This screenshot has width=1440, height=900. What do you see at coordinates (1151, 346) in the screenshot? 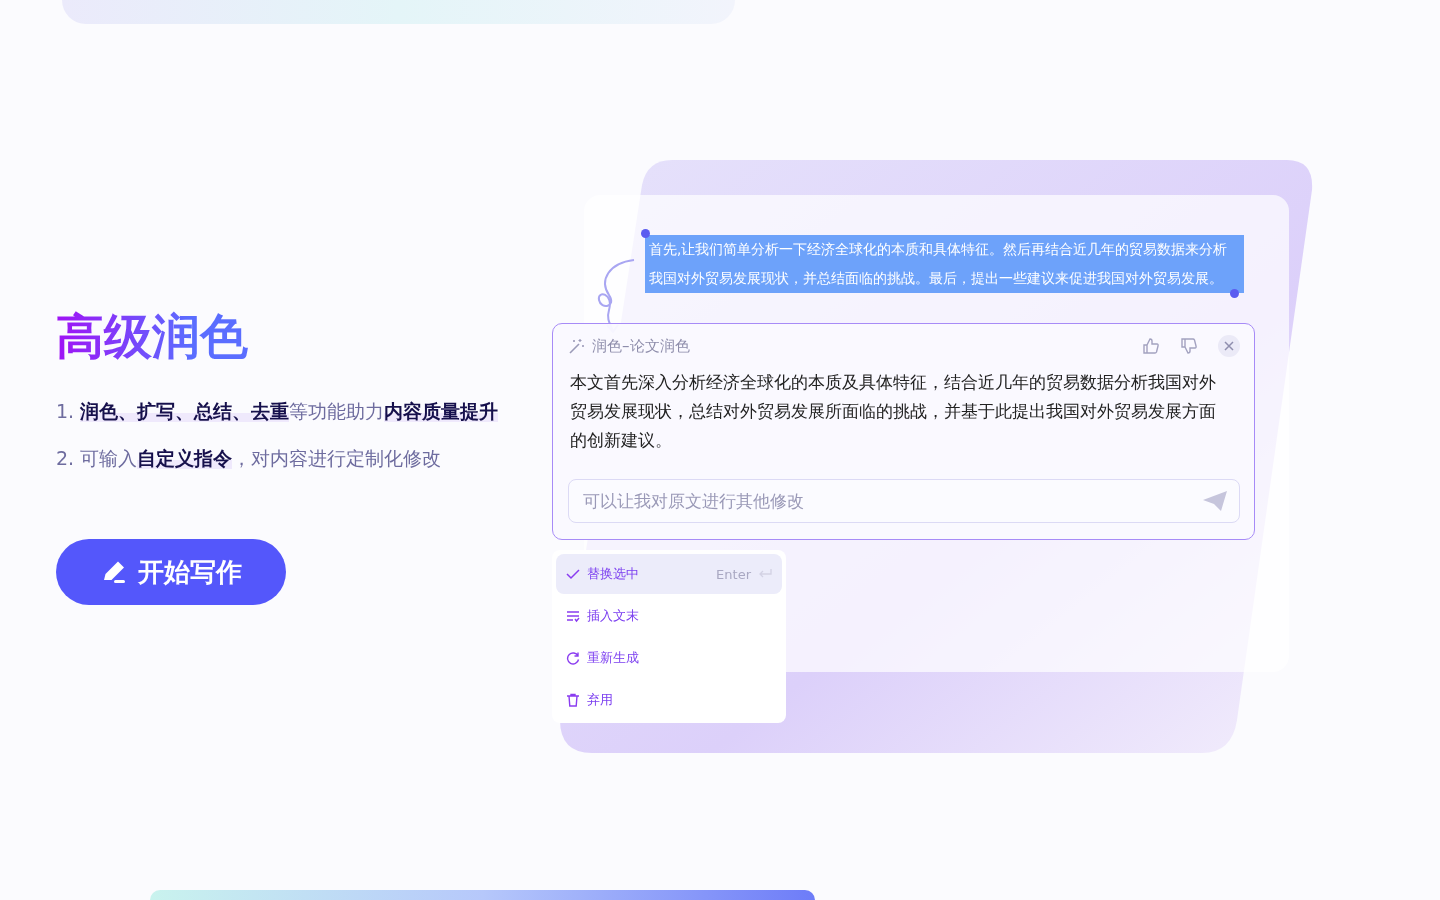
I see `thumbs-up-icon` at bounding box center [1151, 346].